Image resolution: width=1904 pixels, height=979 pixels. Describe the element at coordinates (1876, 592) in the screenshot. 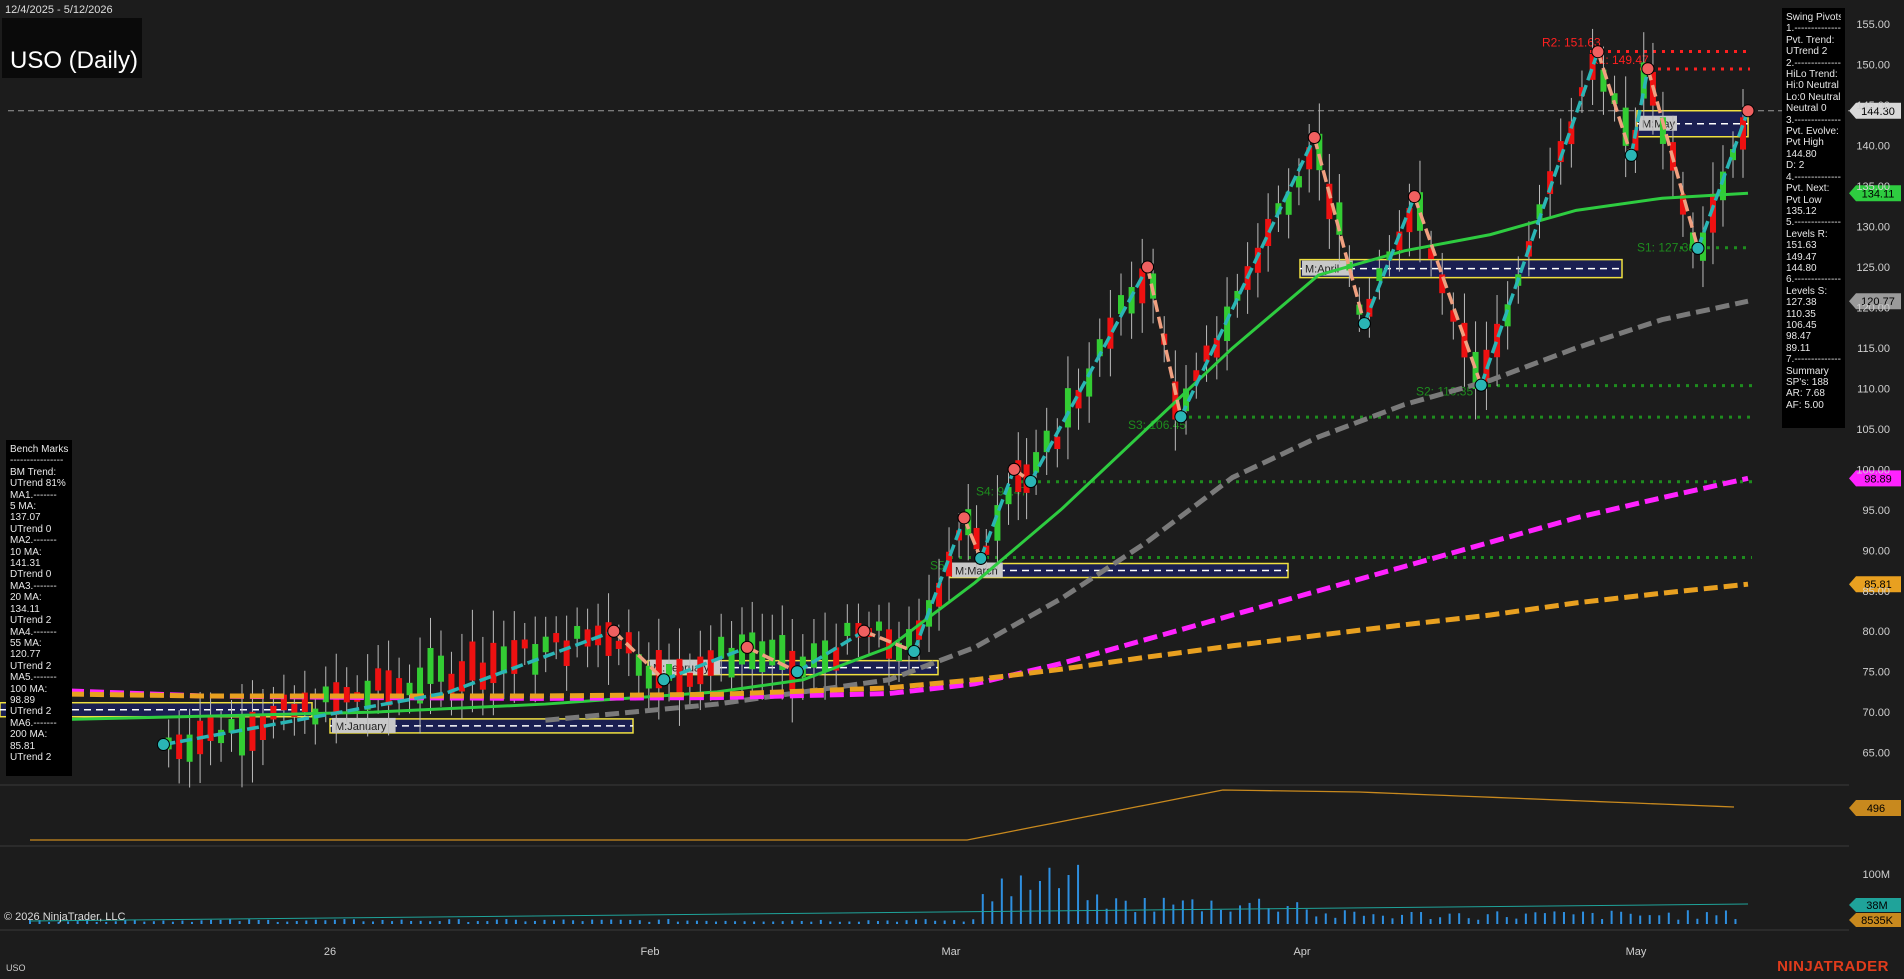

I see `y-tick-label: 85.00` at that location.